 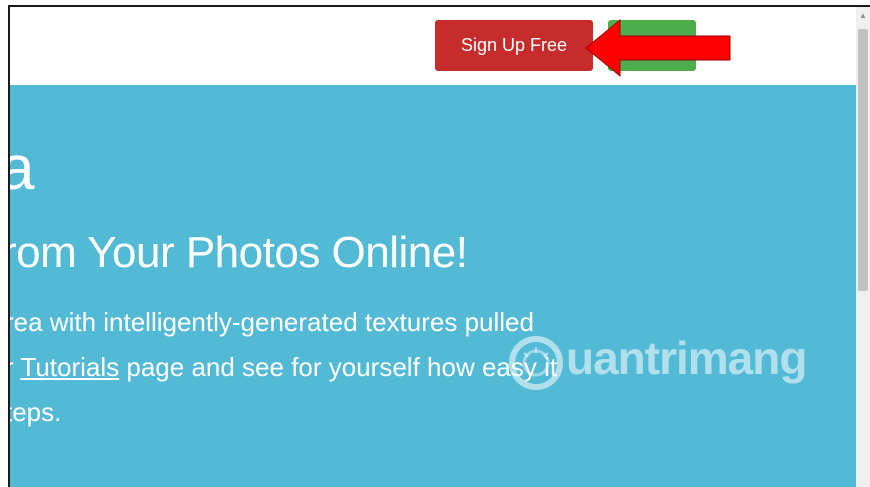 I want to click on chevron-up-icon: ▲, so click(x=863, y=16).